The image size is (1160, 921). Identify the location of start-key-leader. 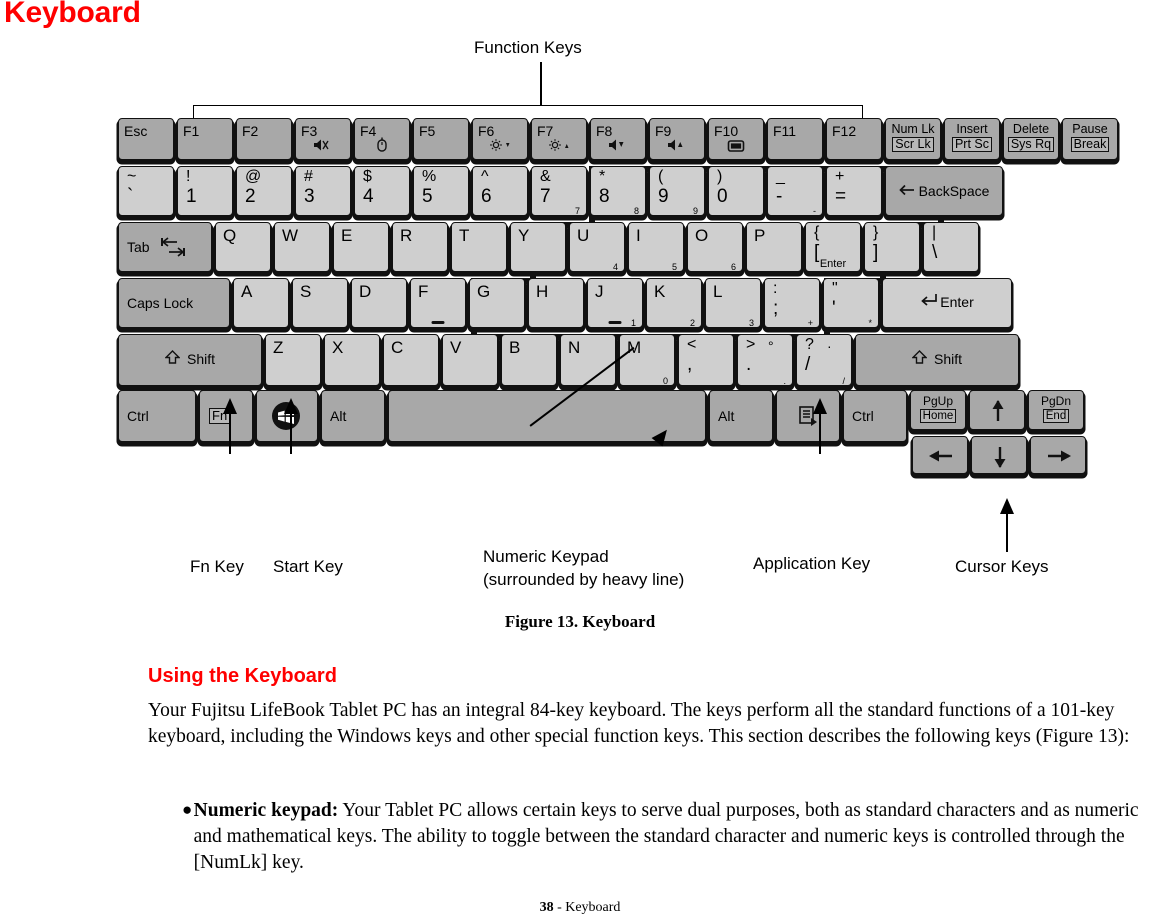
(291, 433).